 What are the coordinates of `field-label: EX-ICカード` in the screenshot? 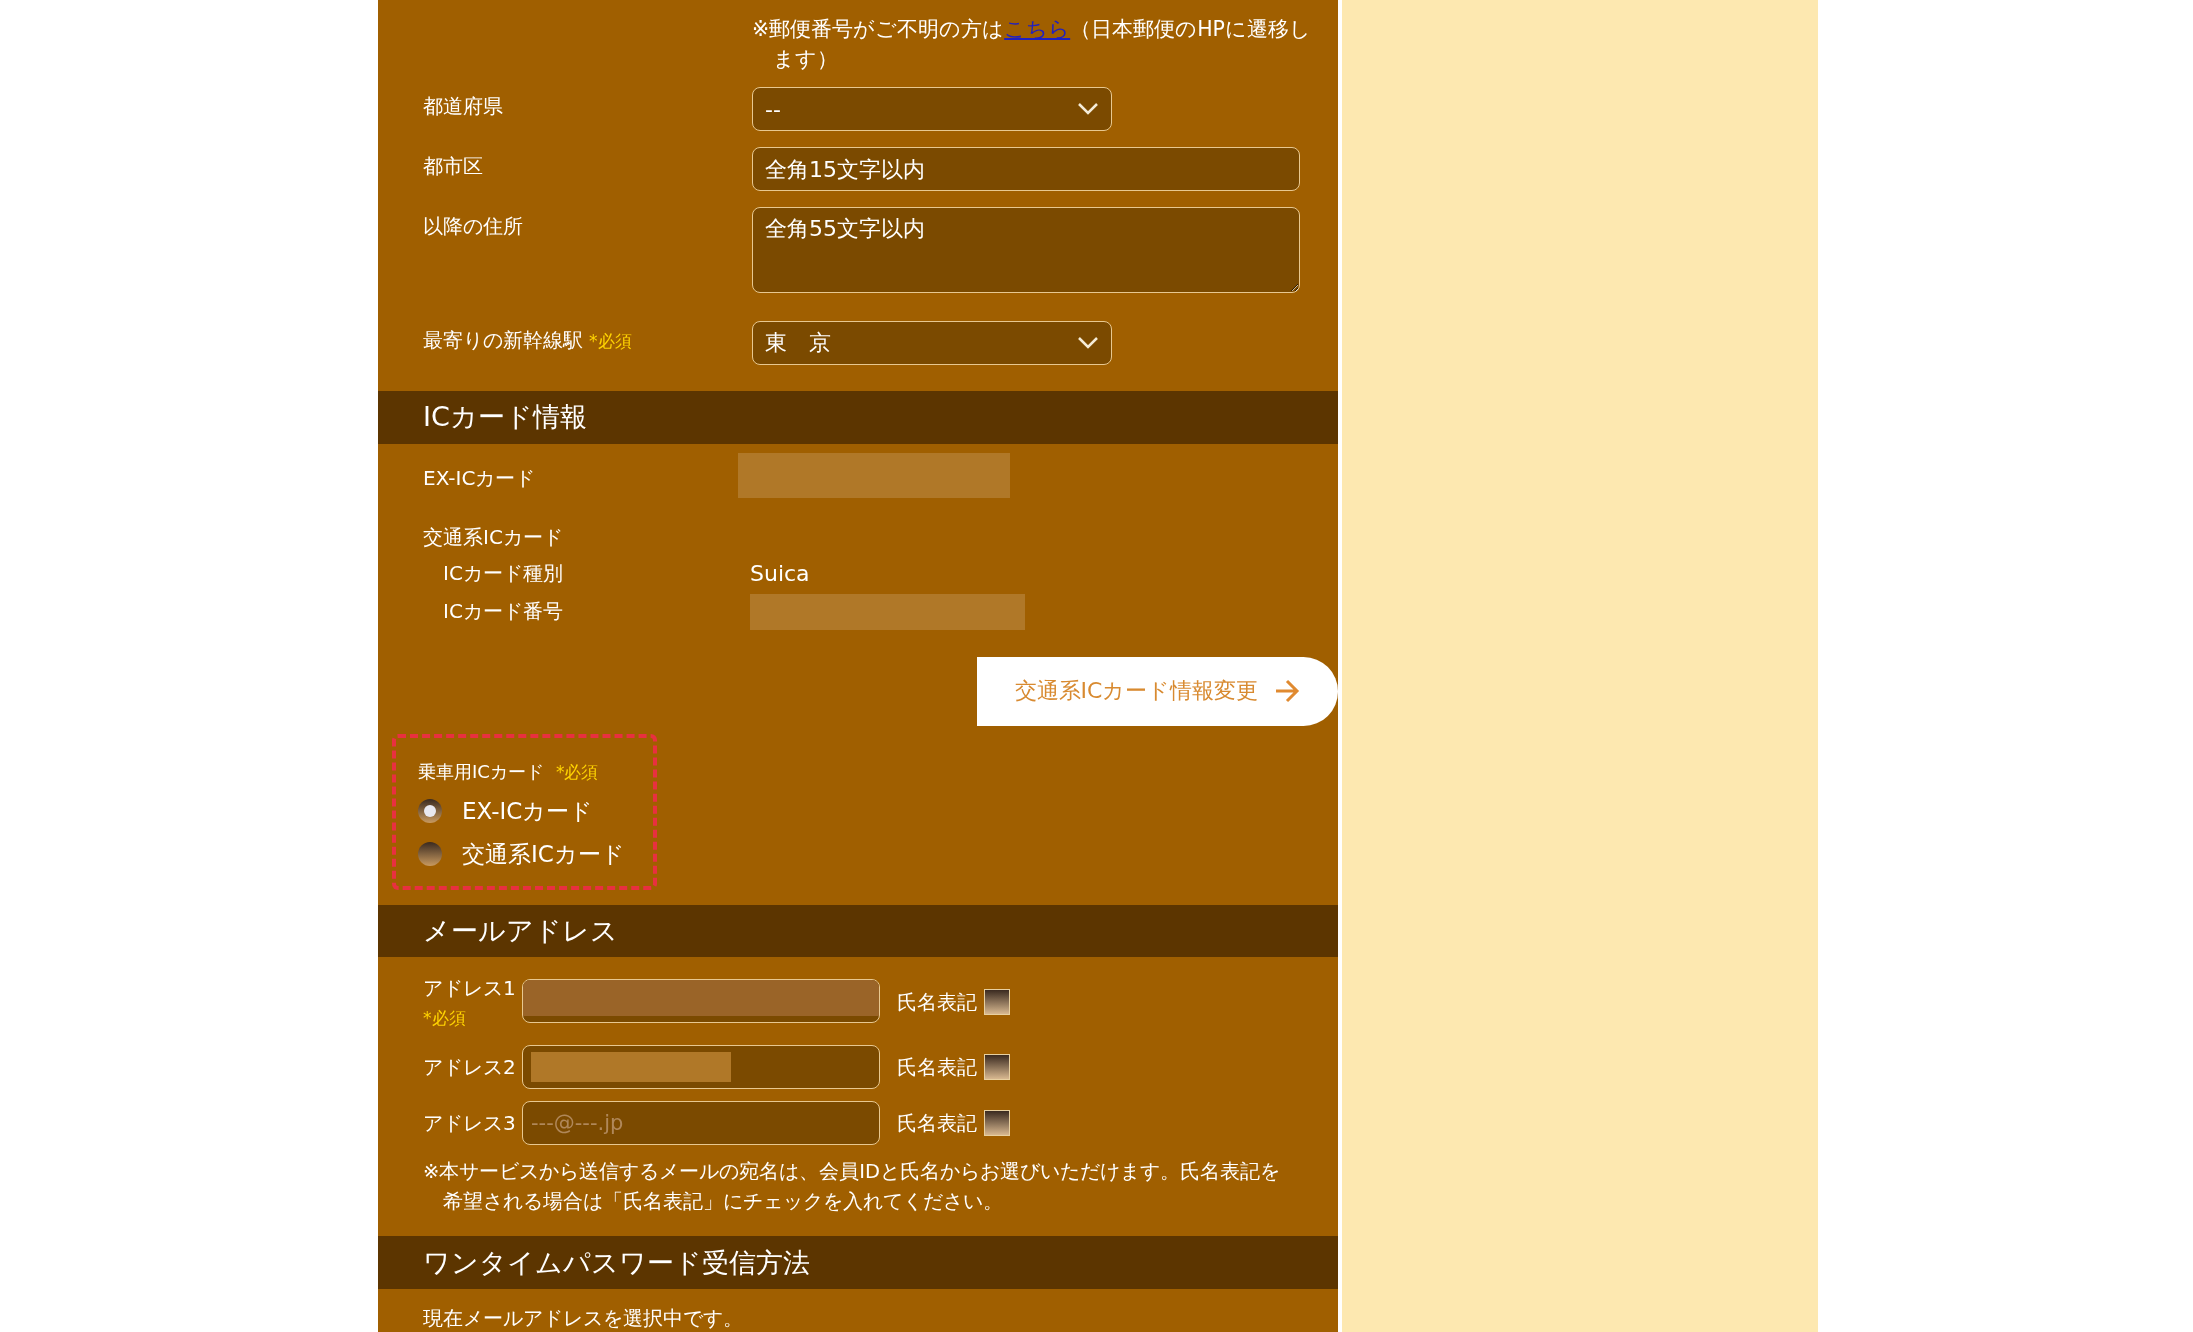 It's located at (479, 478).